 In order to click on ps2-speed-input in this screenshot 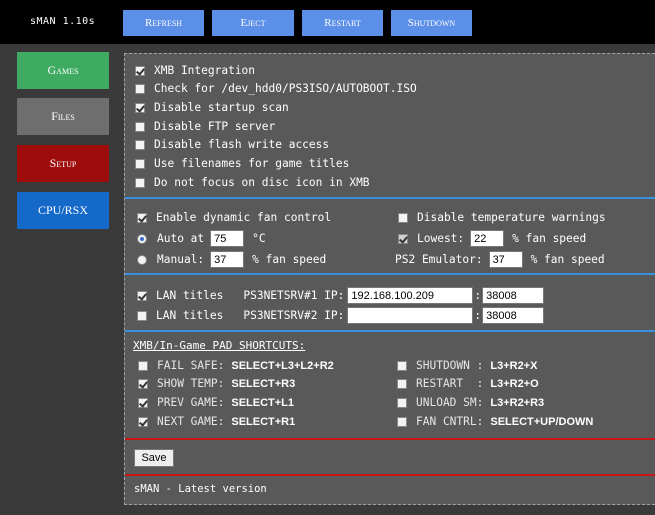, I will do `click(505, 259)`.